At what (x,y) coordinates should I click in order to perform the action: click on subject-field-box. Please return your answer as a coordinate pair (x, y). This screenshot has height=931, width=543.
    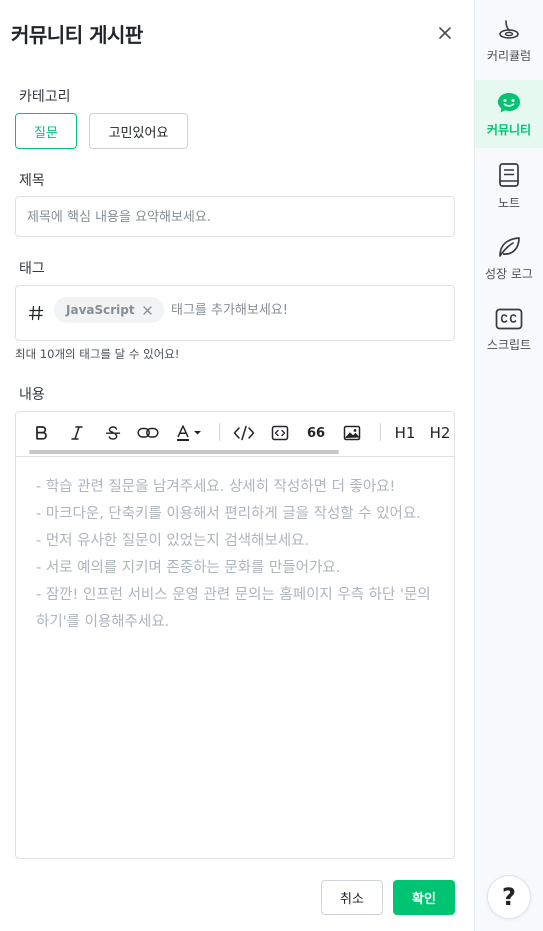
    Looking at the image, I should click on (235, 216).